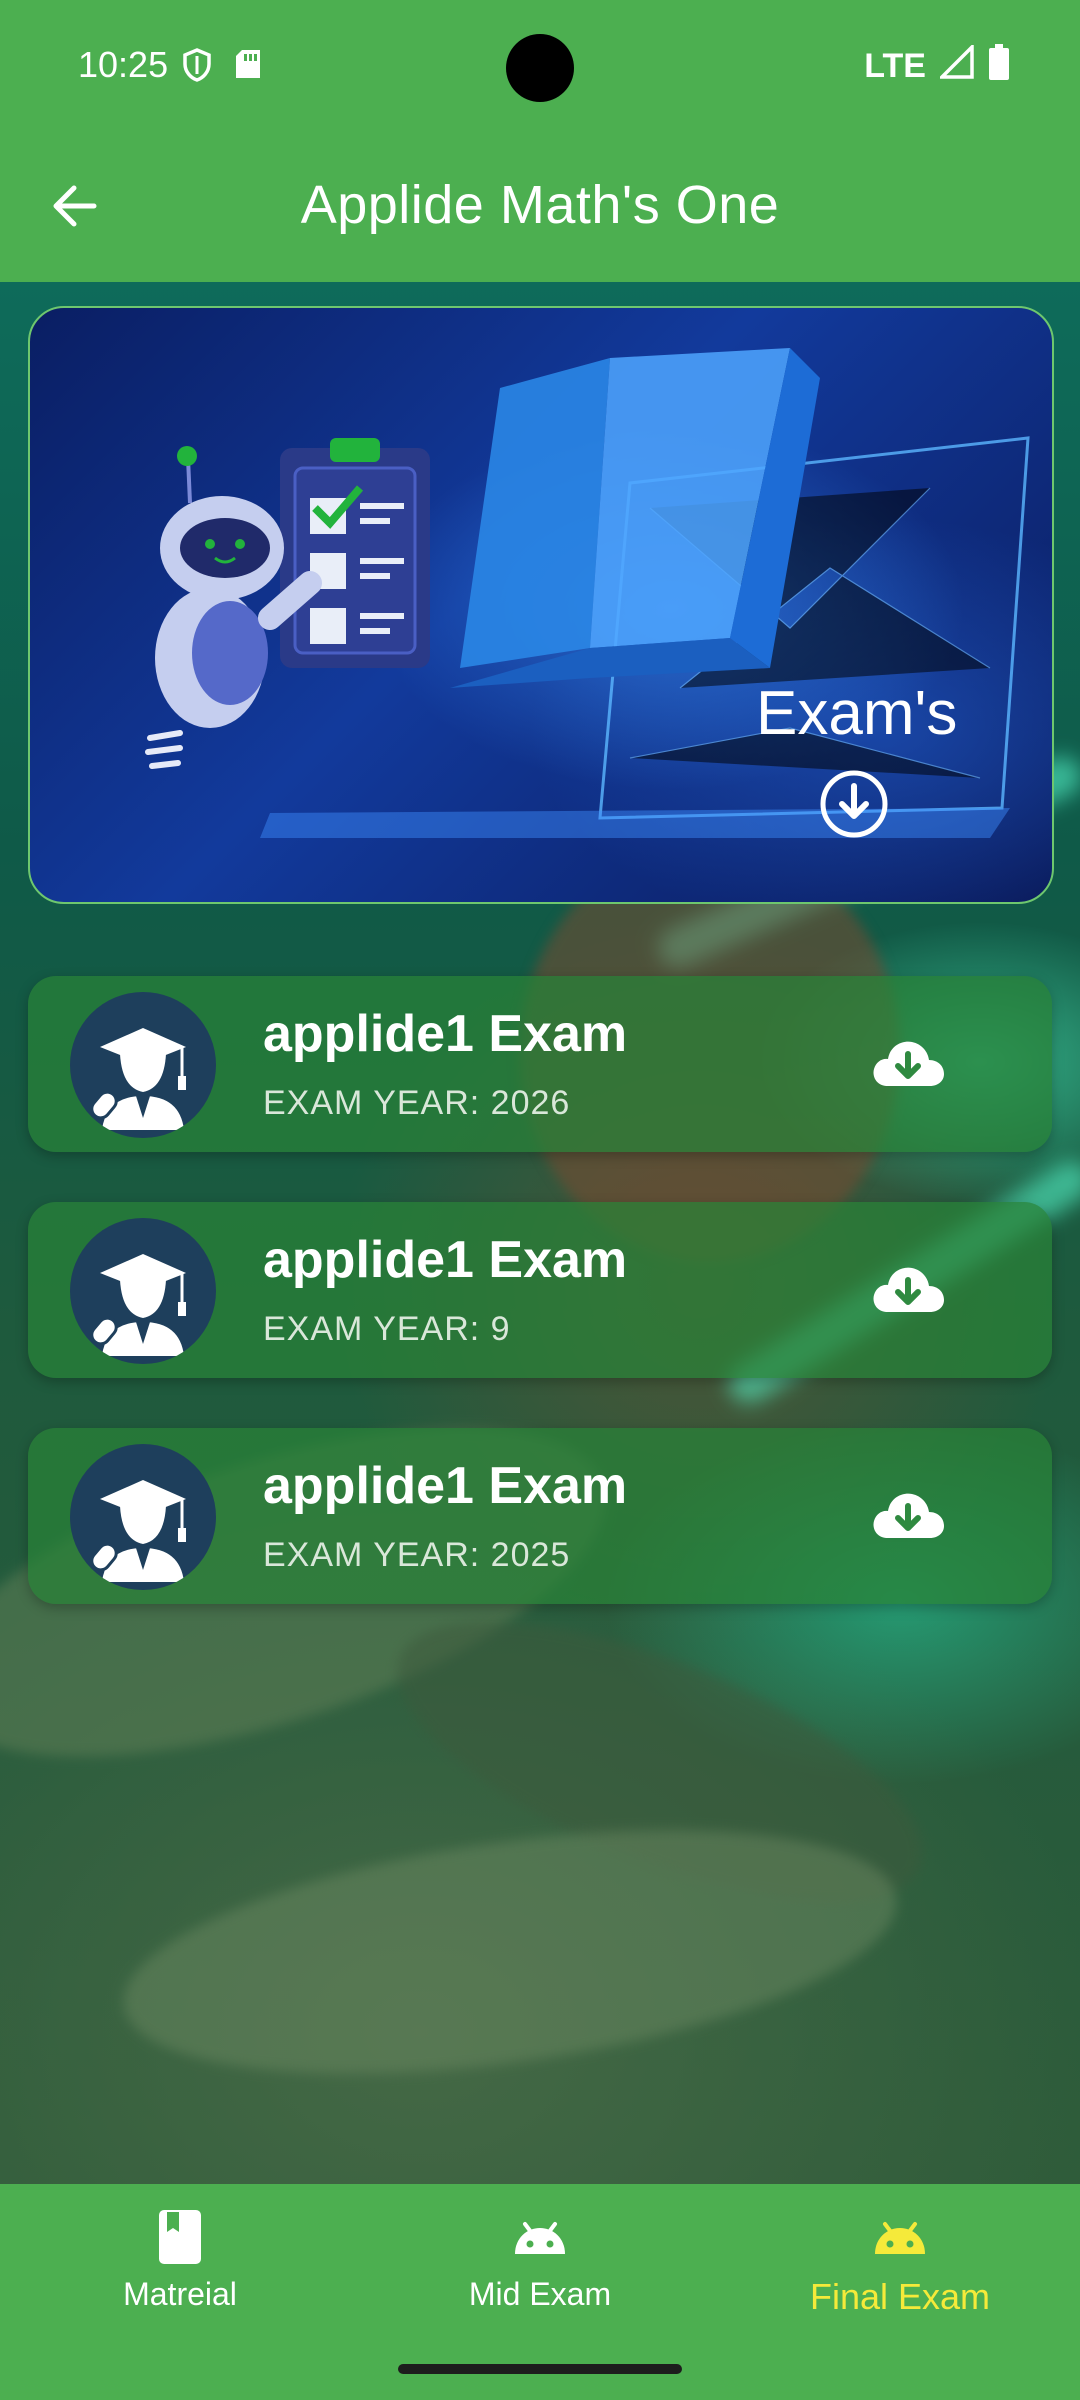 This screenshot has width=1080, height=2400. What do you see at coordinates (857, 713) in the screenshot?
I see `banner-label: Exam's` at bounding box center [857, 713].